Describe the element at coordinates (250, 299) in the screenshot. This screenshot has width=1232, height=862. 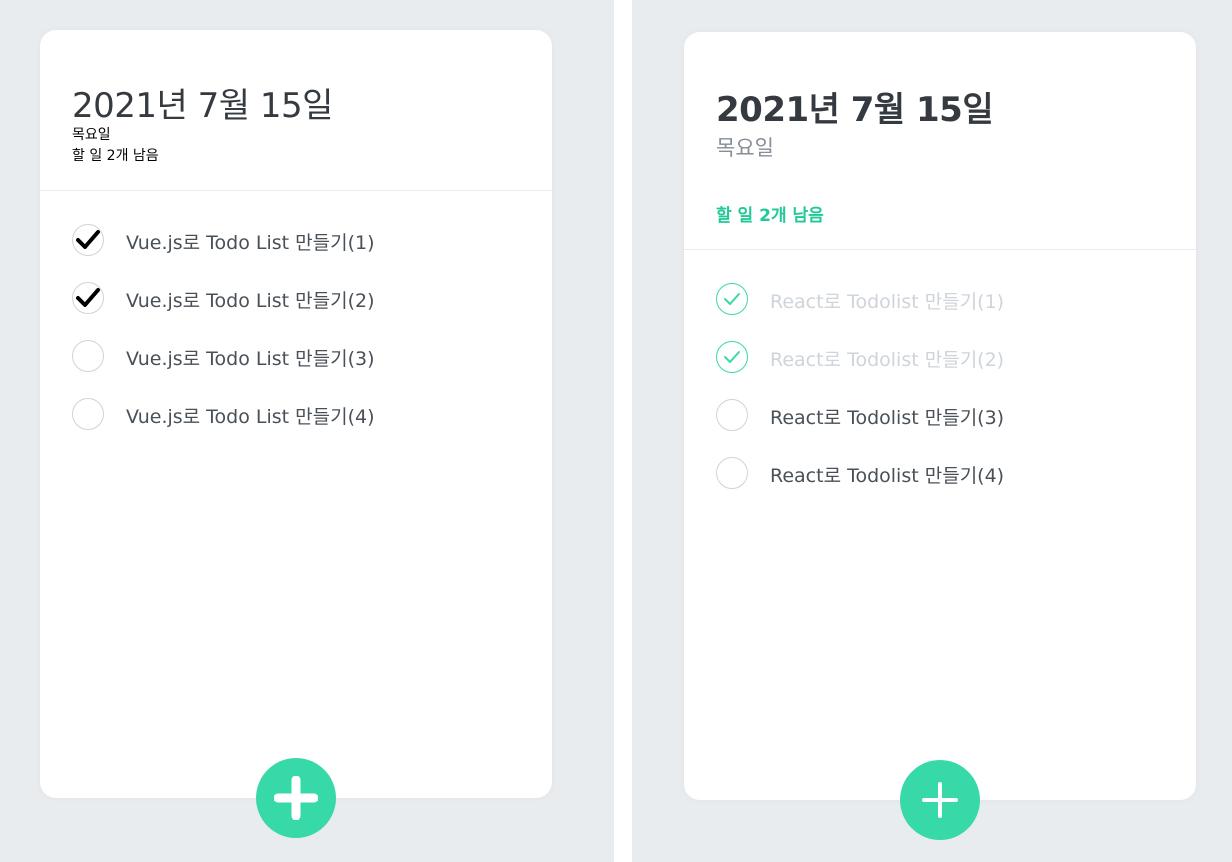
I see `todo-text: Vue.js로 Todo List 만들기(2)` at that location.